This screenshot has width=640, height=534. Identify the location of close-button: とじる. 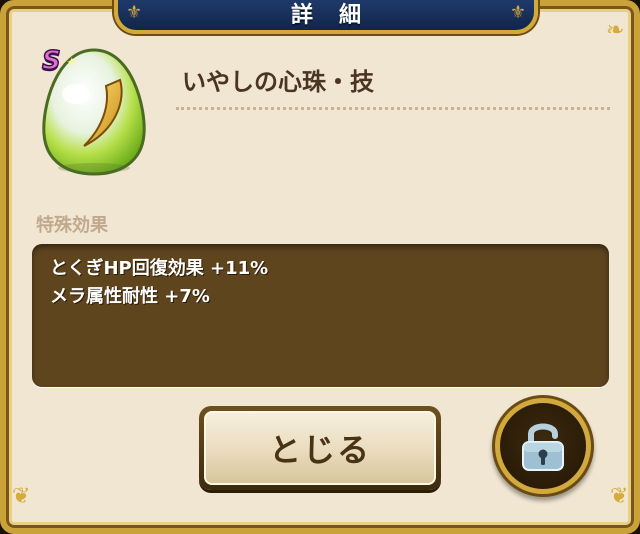
(320, 448).